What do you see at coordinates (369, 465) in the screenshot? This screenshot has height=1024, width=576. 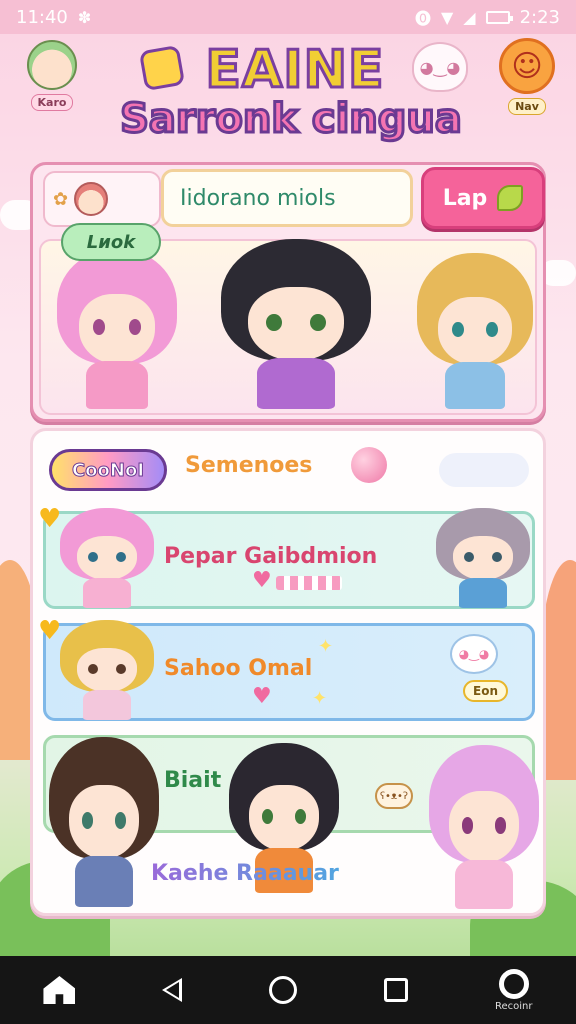 I see `balloon-icon` at bounding box center [369, 465].